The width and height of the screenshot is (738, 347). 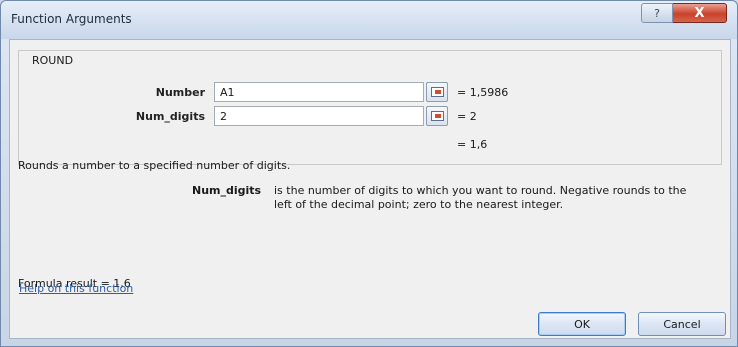 I want to click on number-range-selector-button, so click(x=437, y=92).